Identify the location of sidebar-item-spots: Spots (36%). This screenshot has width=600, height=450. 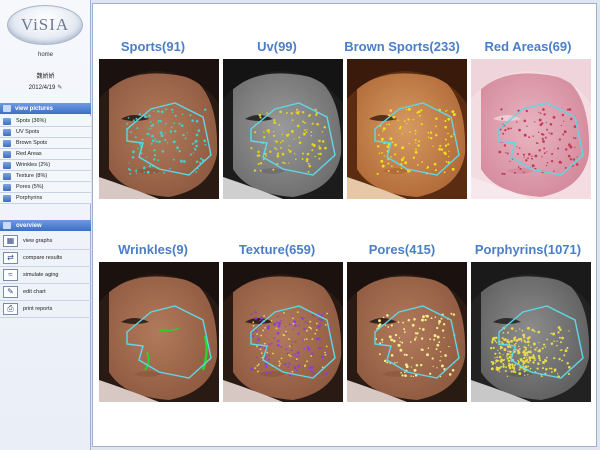
(45, 121).